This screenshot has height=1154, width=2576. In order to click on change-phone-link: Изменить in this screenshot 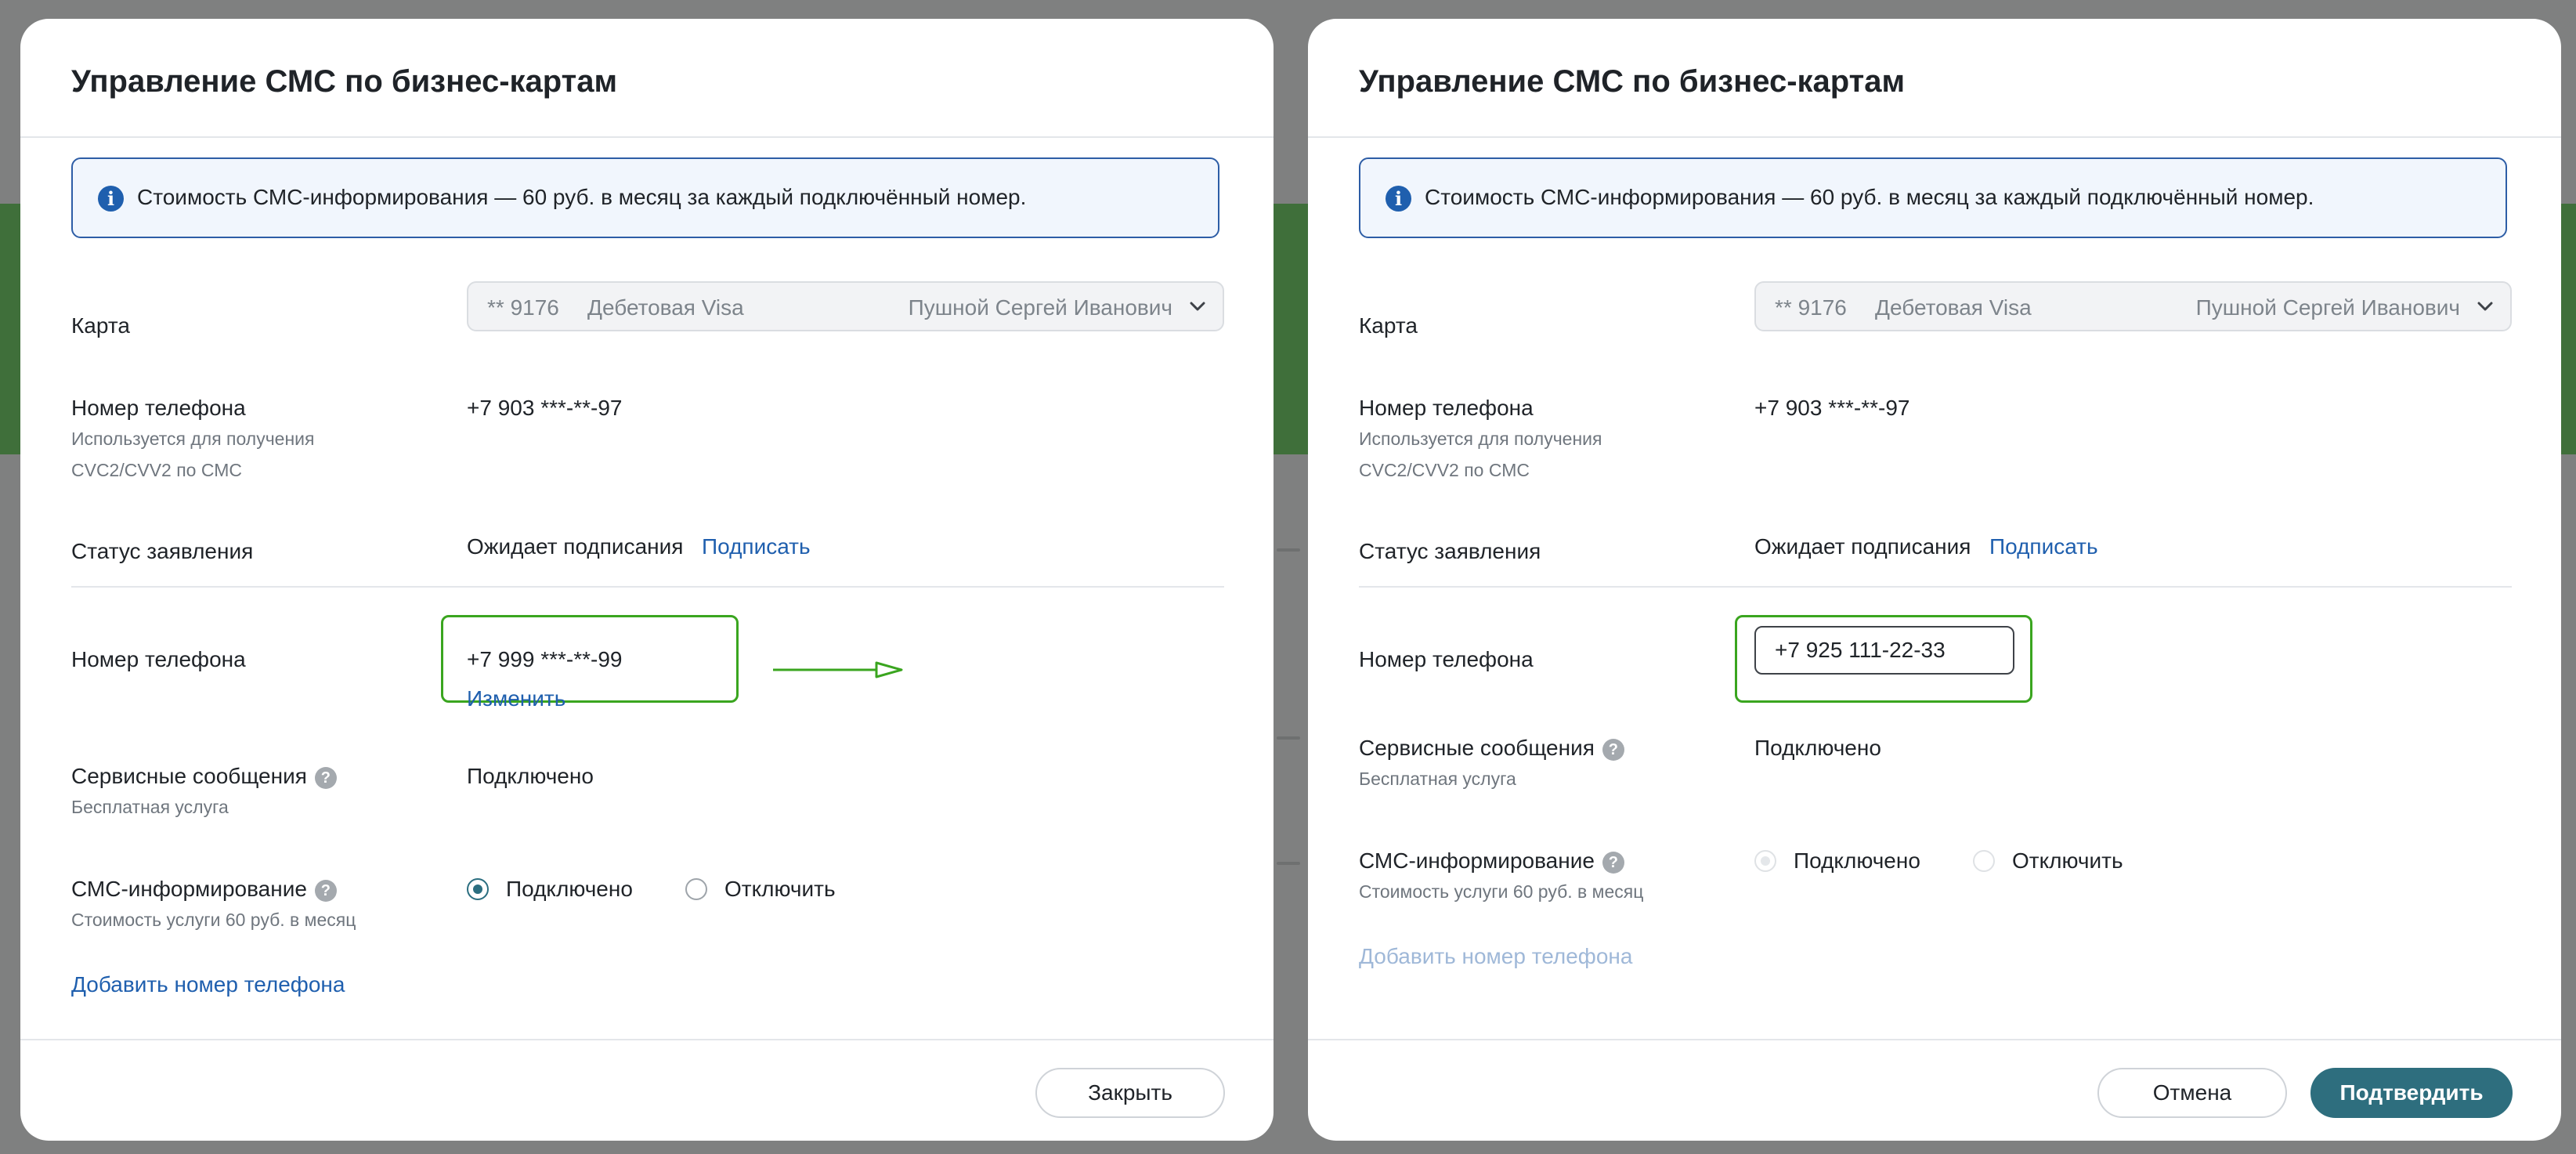, I will do `click(516, 698)`.